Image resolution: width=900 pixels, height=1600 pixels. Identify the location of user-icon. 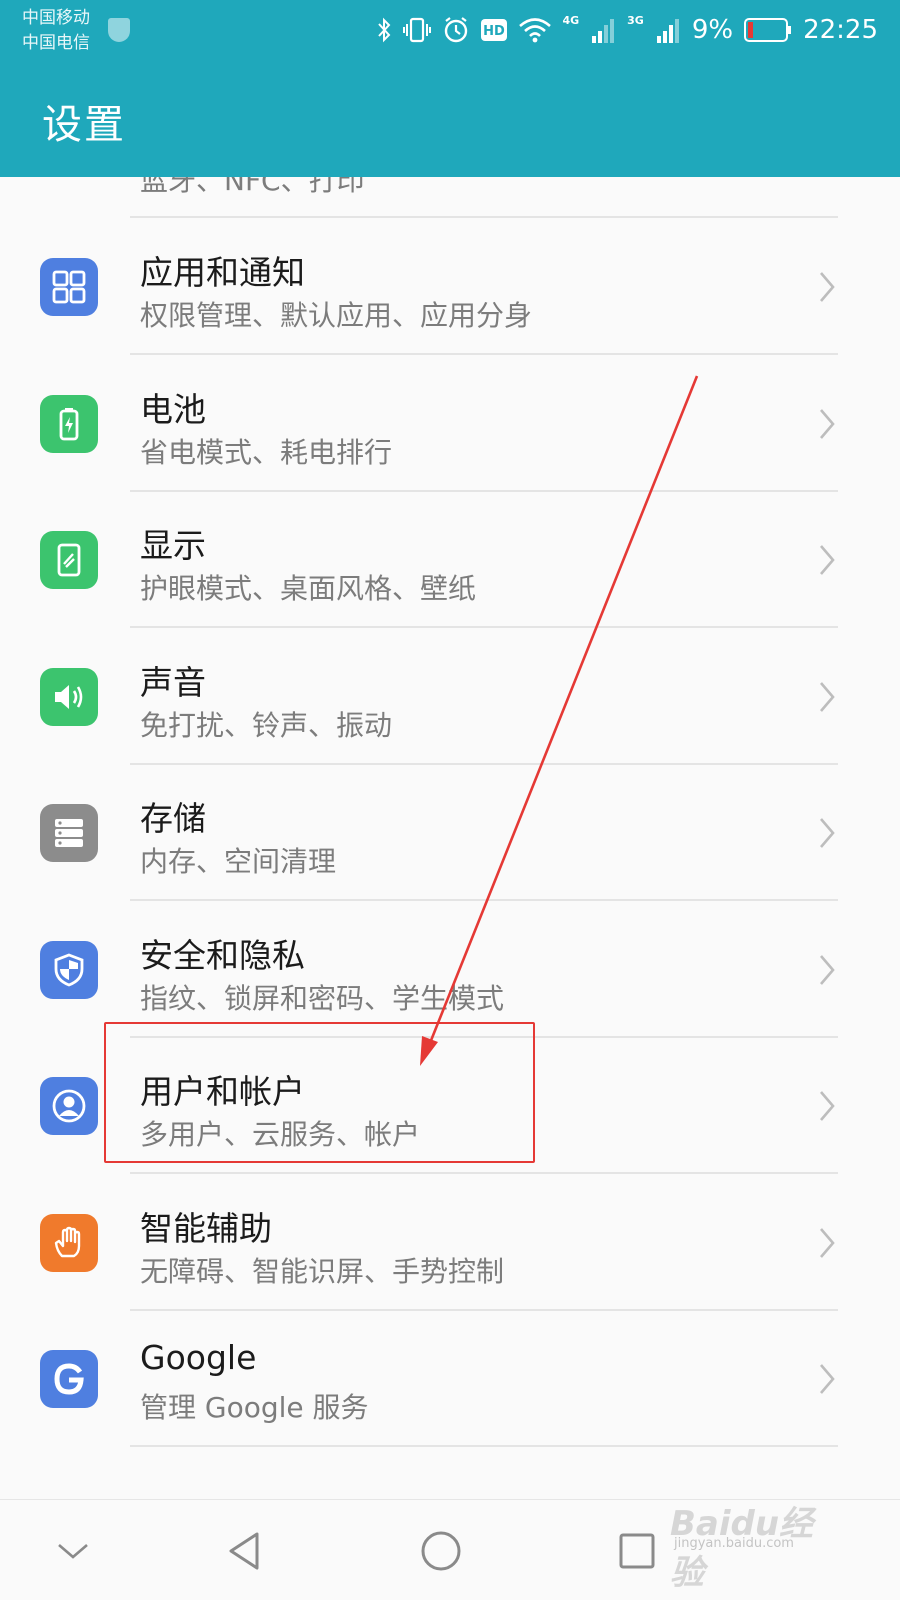
(69, 1106).